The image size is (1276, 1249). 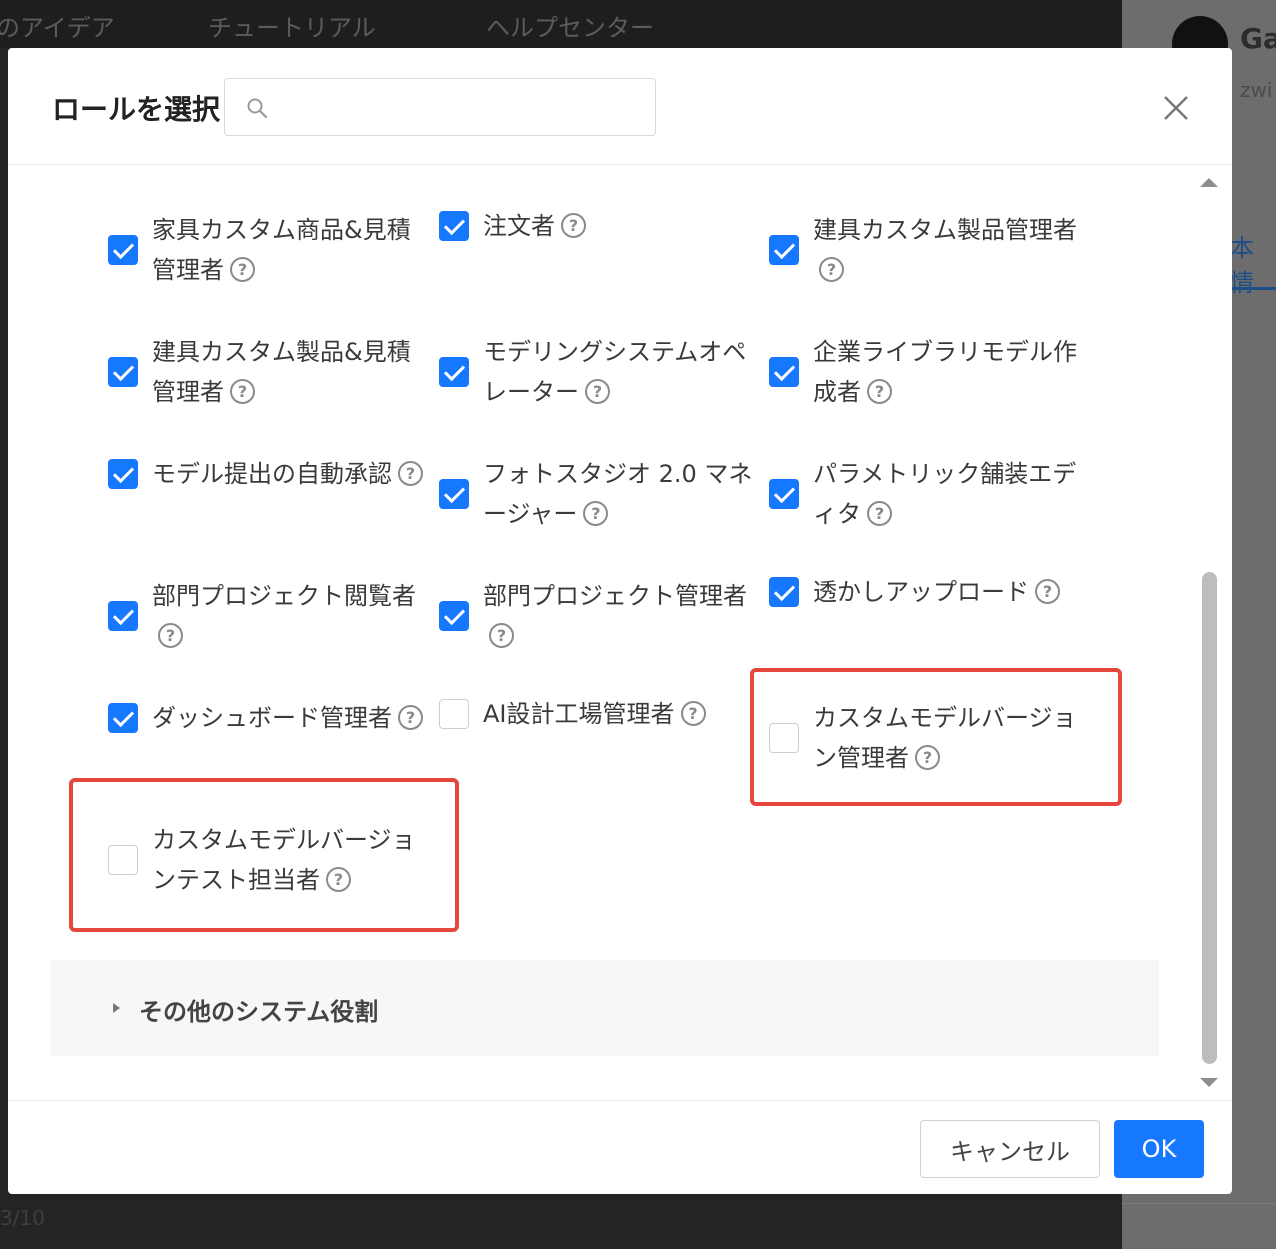 What do you see at coordinates (259, 1012) in the screenshot?
I see `other-system-roles-label: その他のシステム役割` at bounding box center [259, 1012].